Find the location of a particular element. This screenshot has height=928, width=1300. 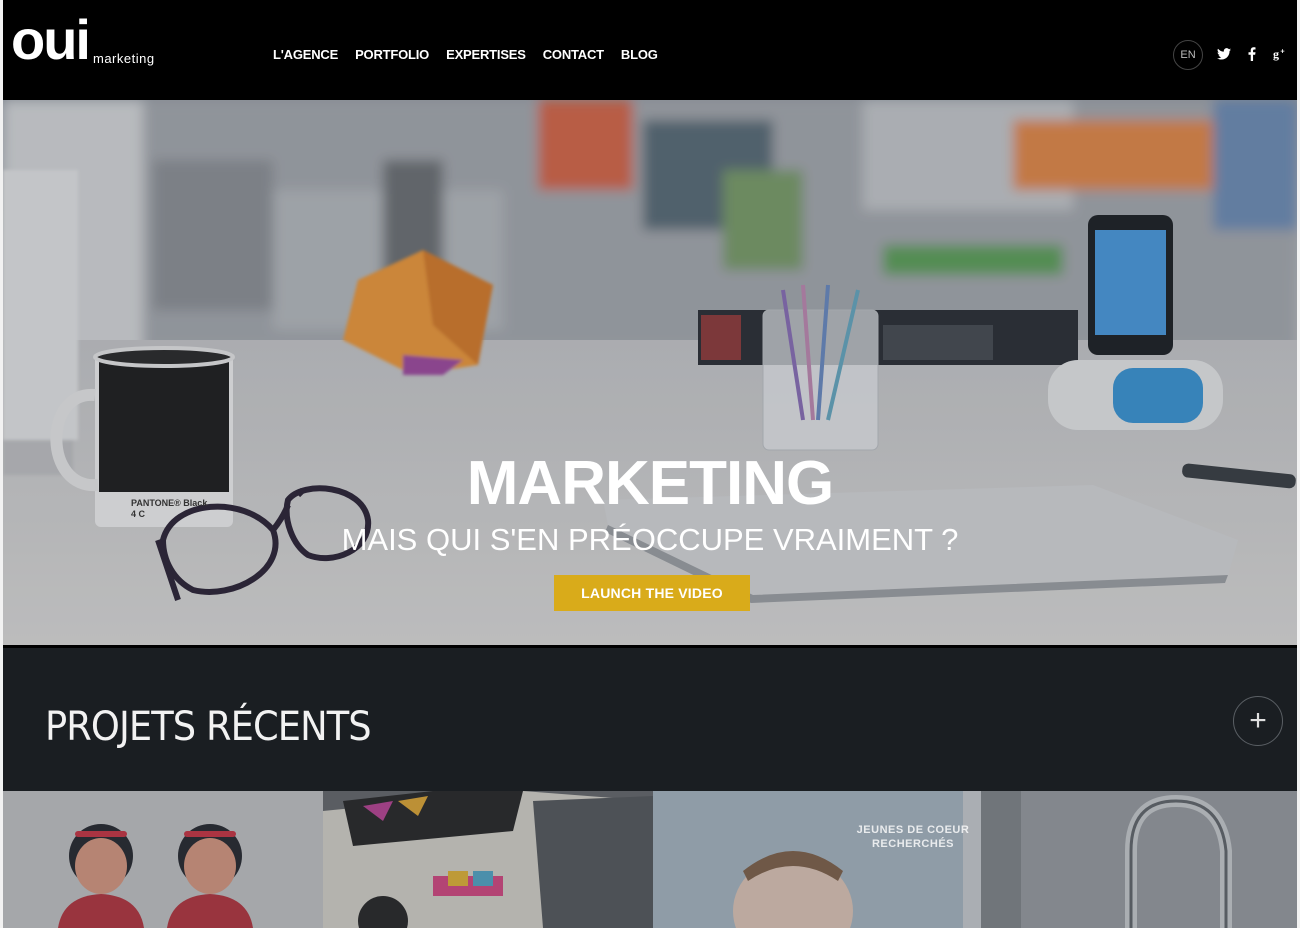

project-thumbnails: JEUNES DE COEUR RECHERCHÉS is located at coordinates (650, 859).